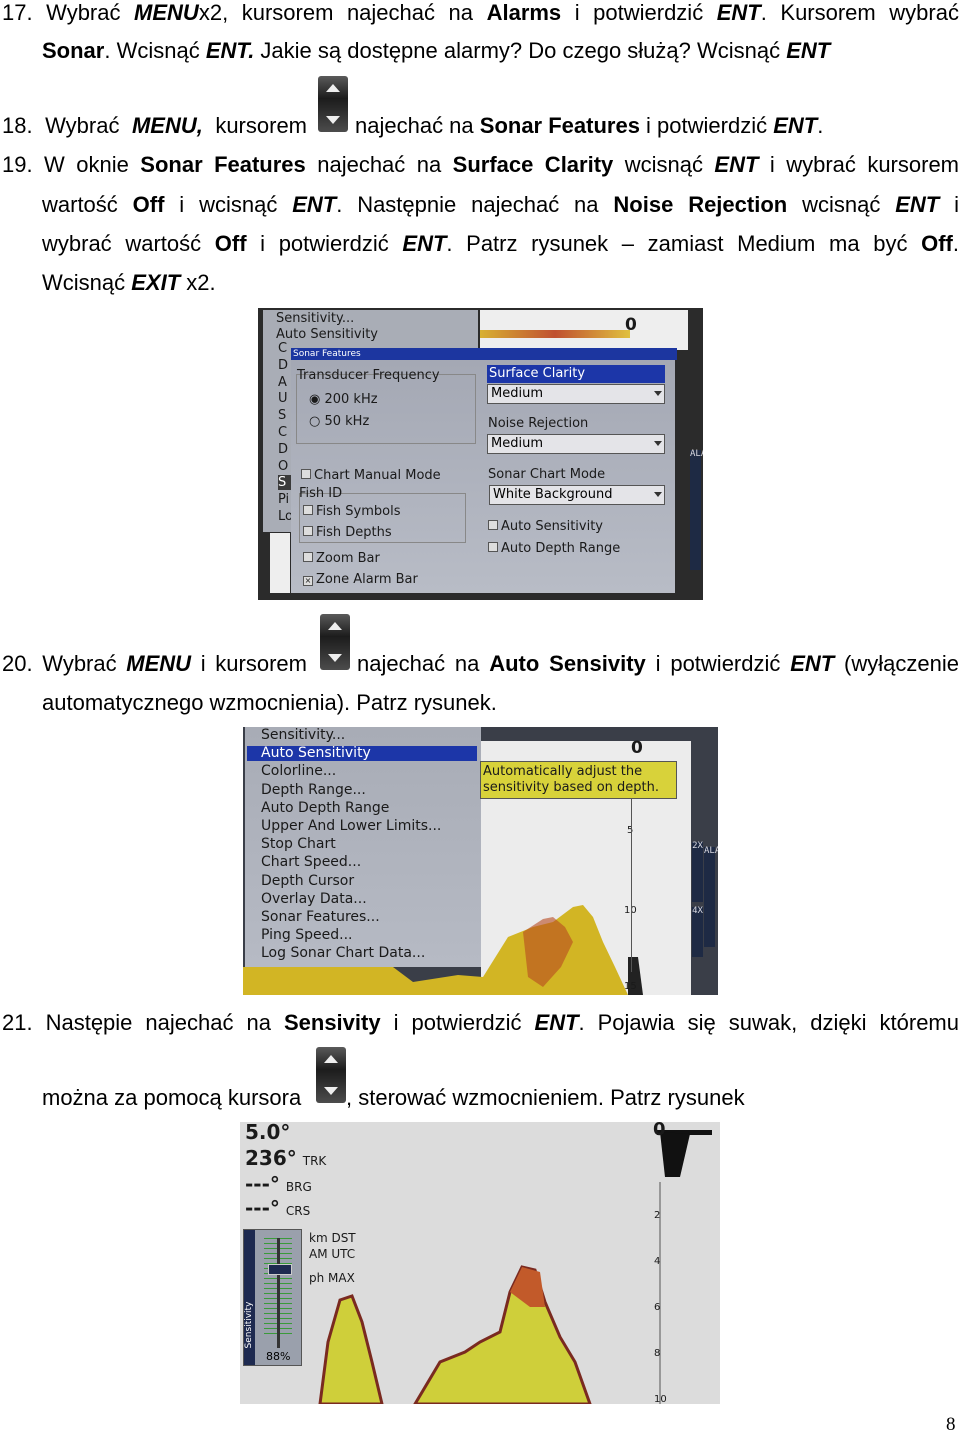 This screenshot has height=1436, width=960. I want to click on auto-sensitivity-checkbox: Auto Sensitivity, so click(545, 526).